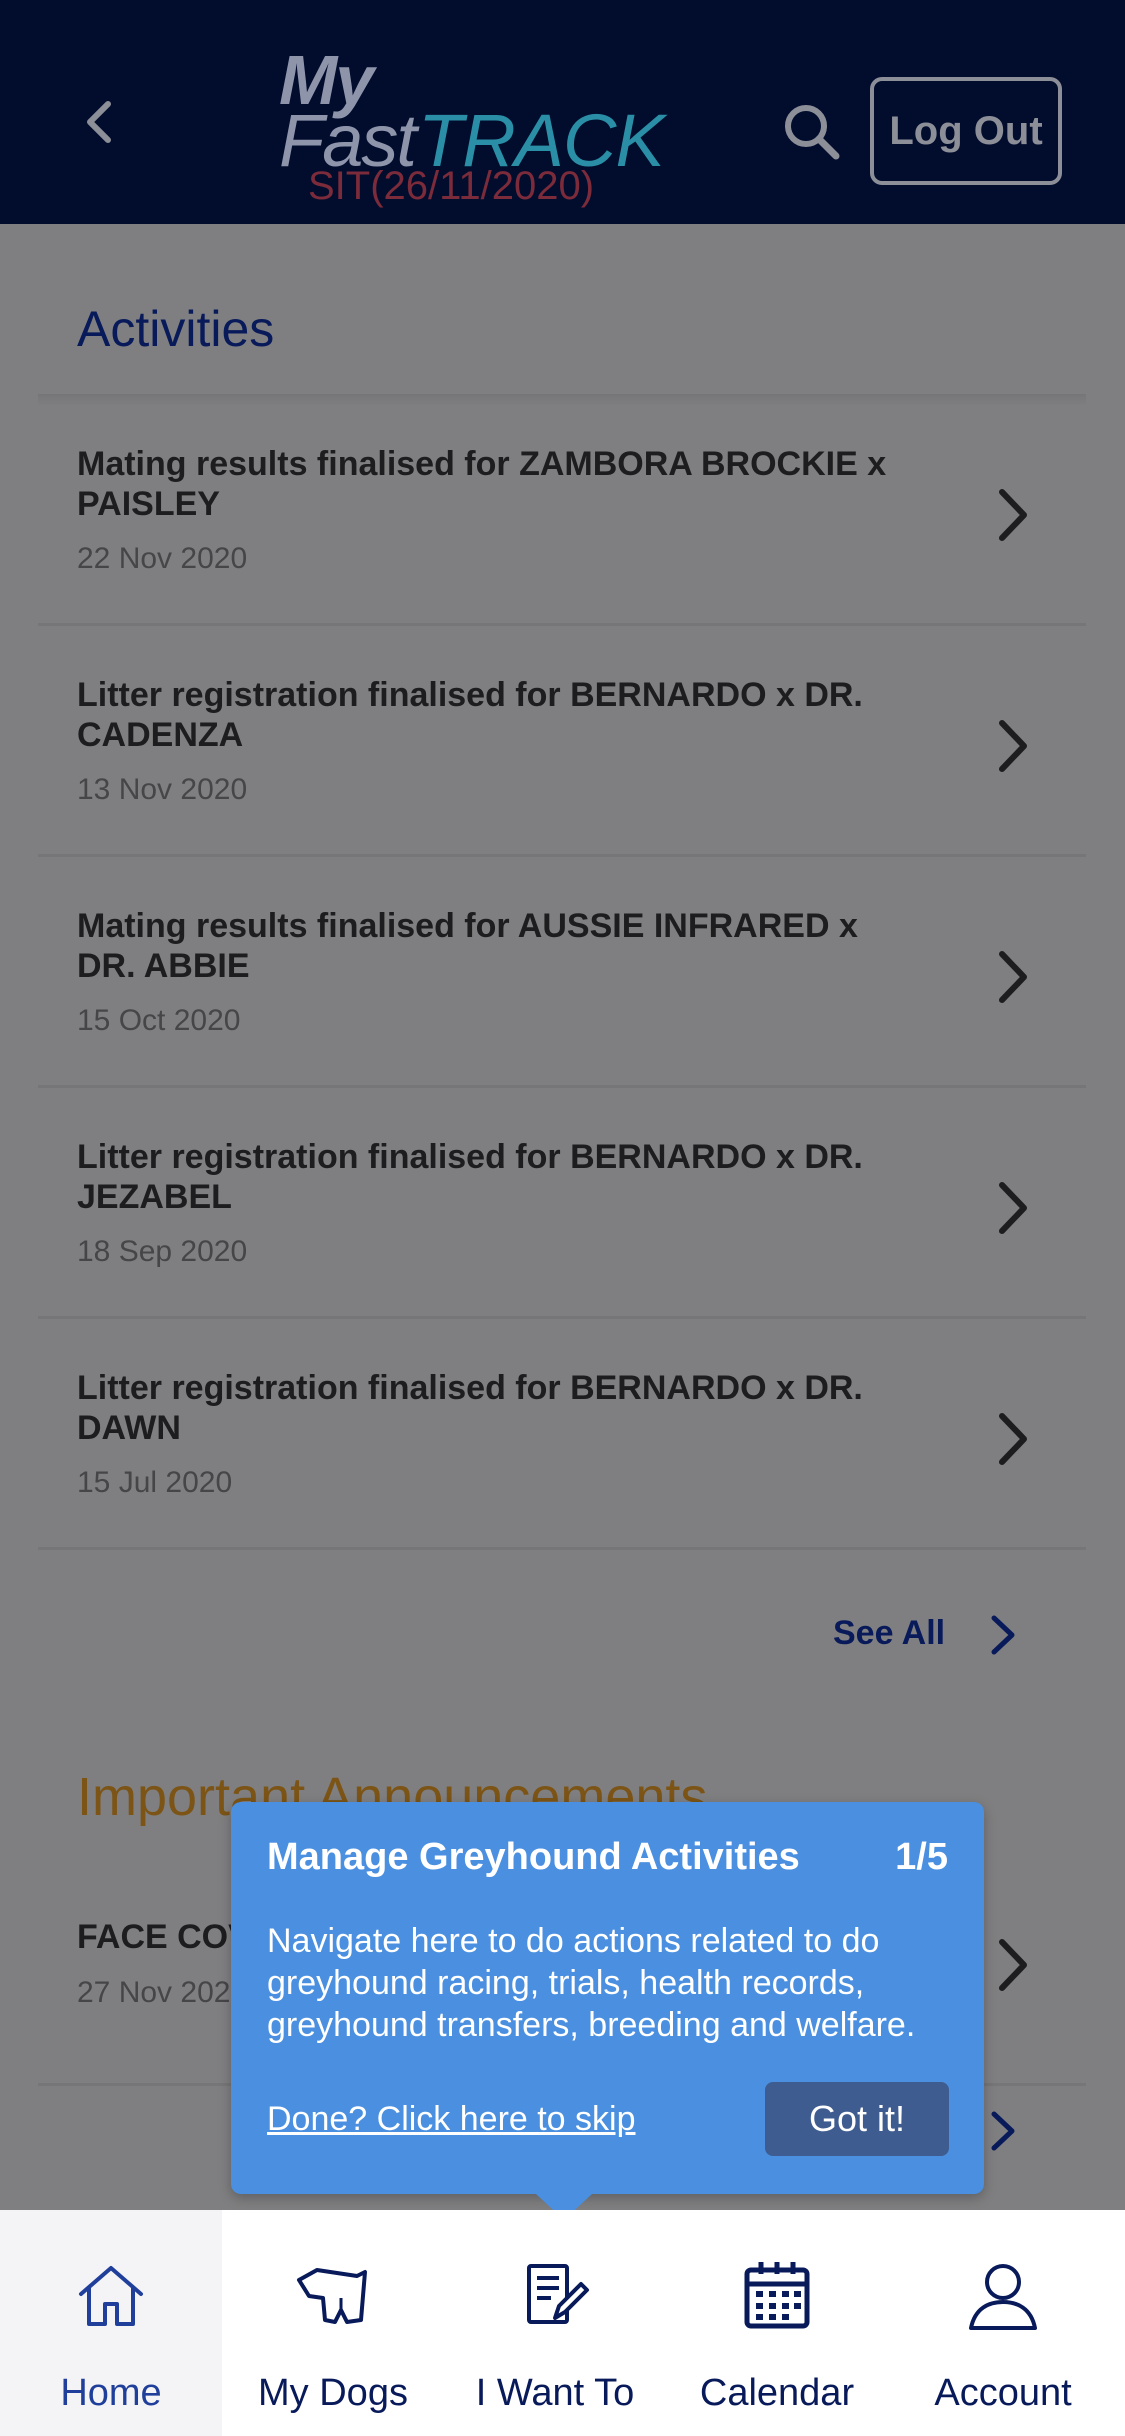  Describe the element at coordinates (176, 329) in the screenshot. I see `activities-title: Activities` at that location.